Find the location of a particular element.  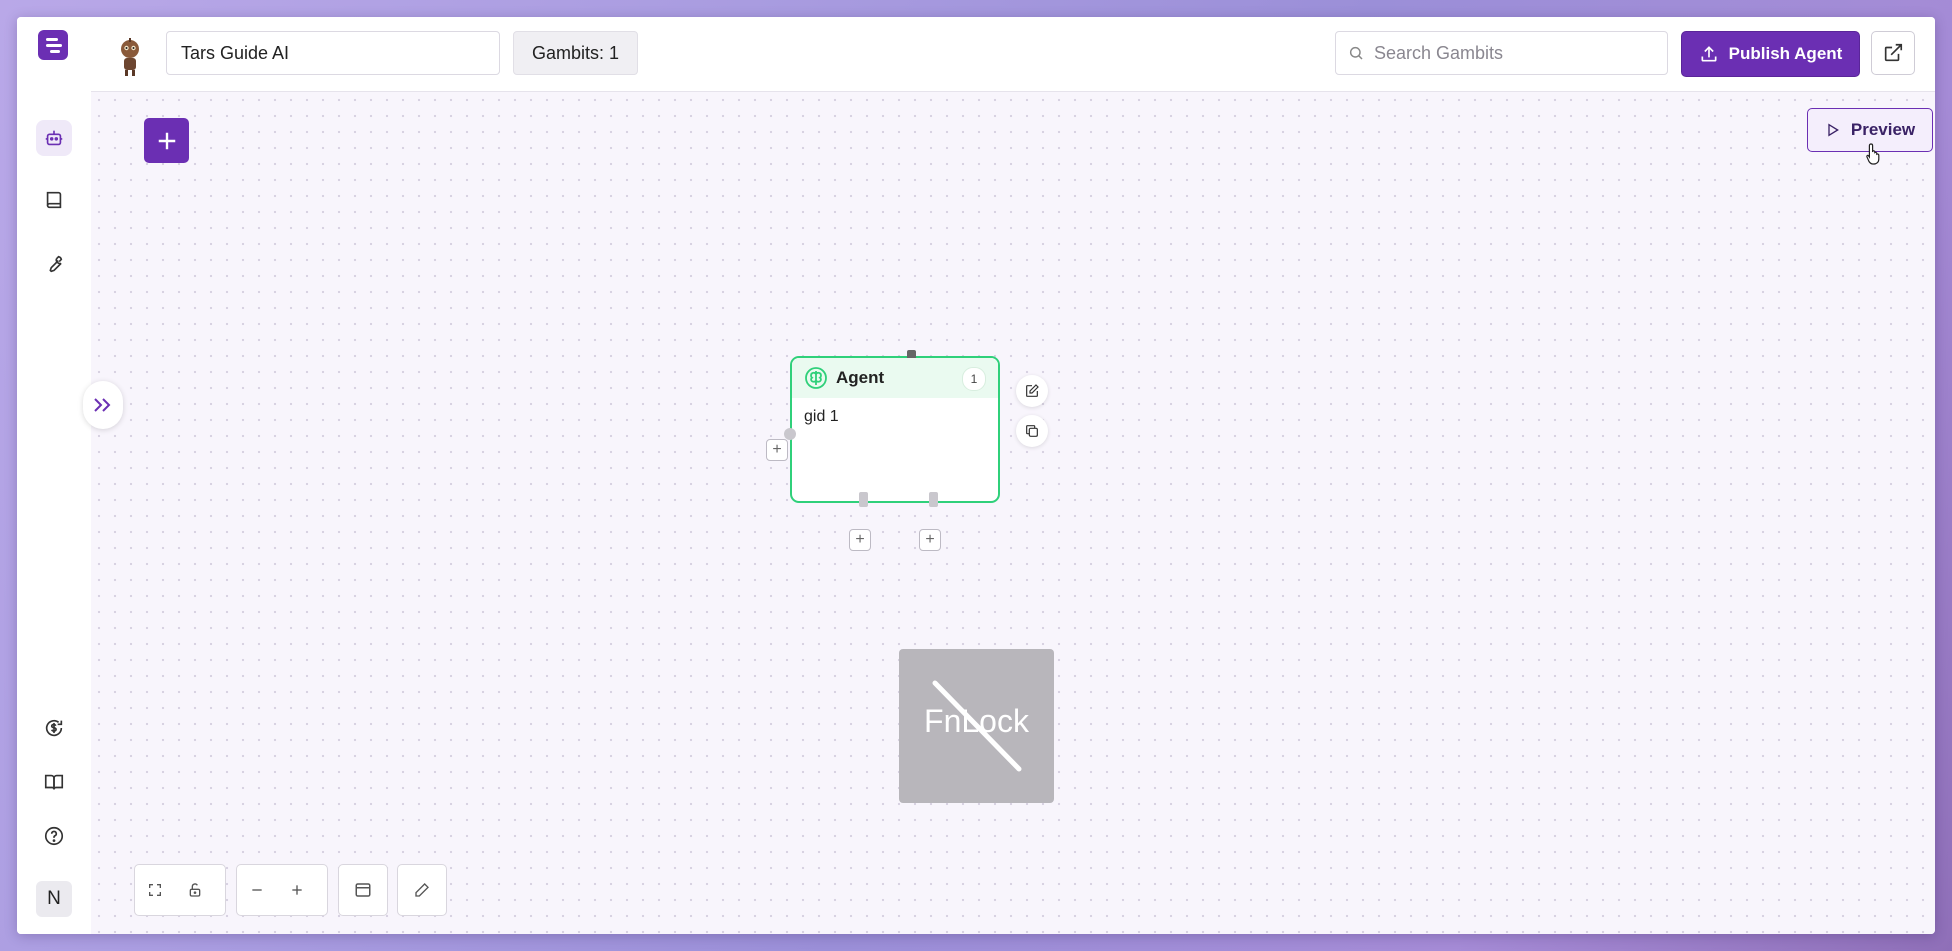

search-gambits is located at coordinates (1501, 53).